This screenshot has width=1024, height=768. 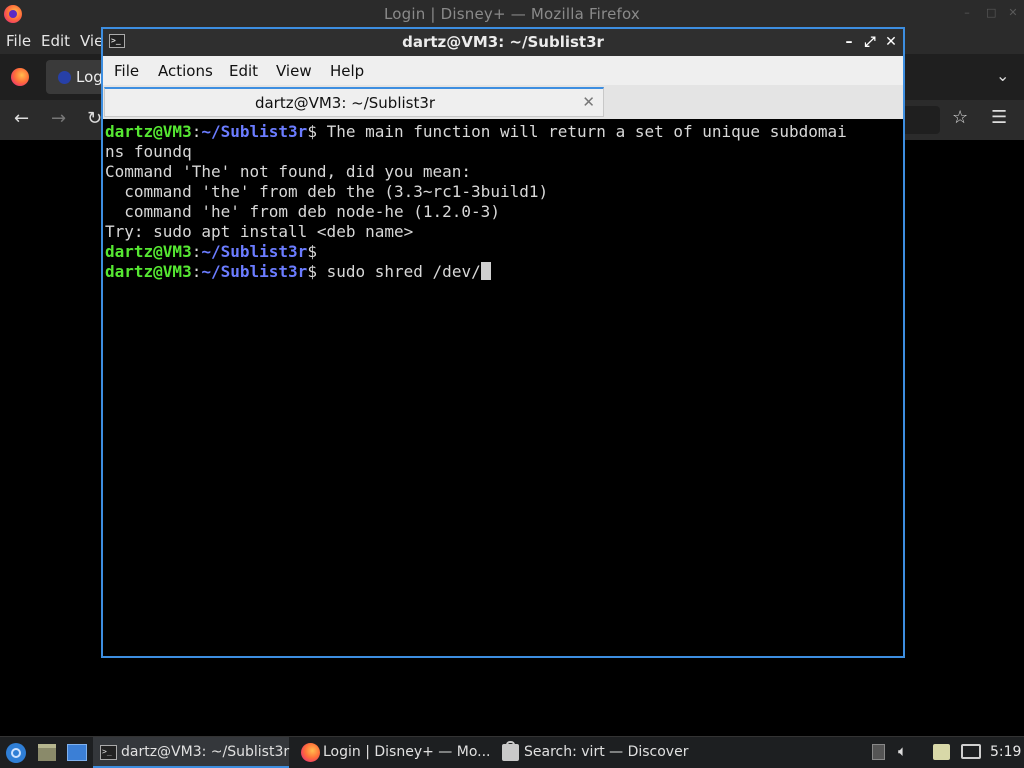 What do you see at coordinates (878, 752) in the screenshot?
I see `clipboard-up-icon` at bounding box center [878, 752].